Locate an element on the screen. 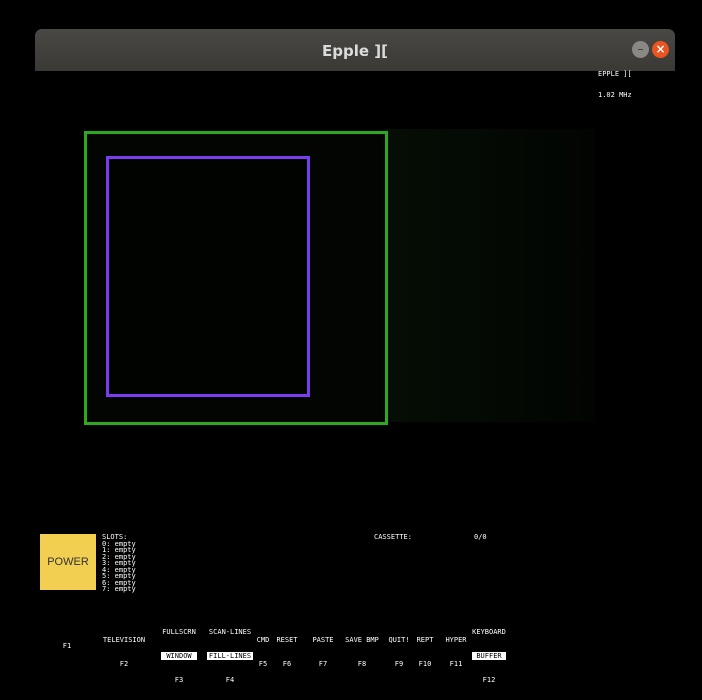 This screenshot has width=702, height=700. f3-top-label: FULLSCRN is located at coordinates (179, 632).